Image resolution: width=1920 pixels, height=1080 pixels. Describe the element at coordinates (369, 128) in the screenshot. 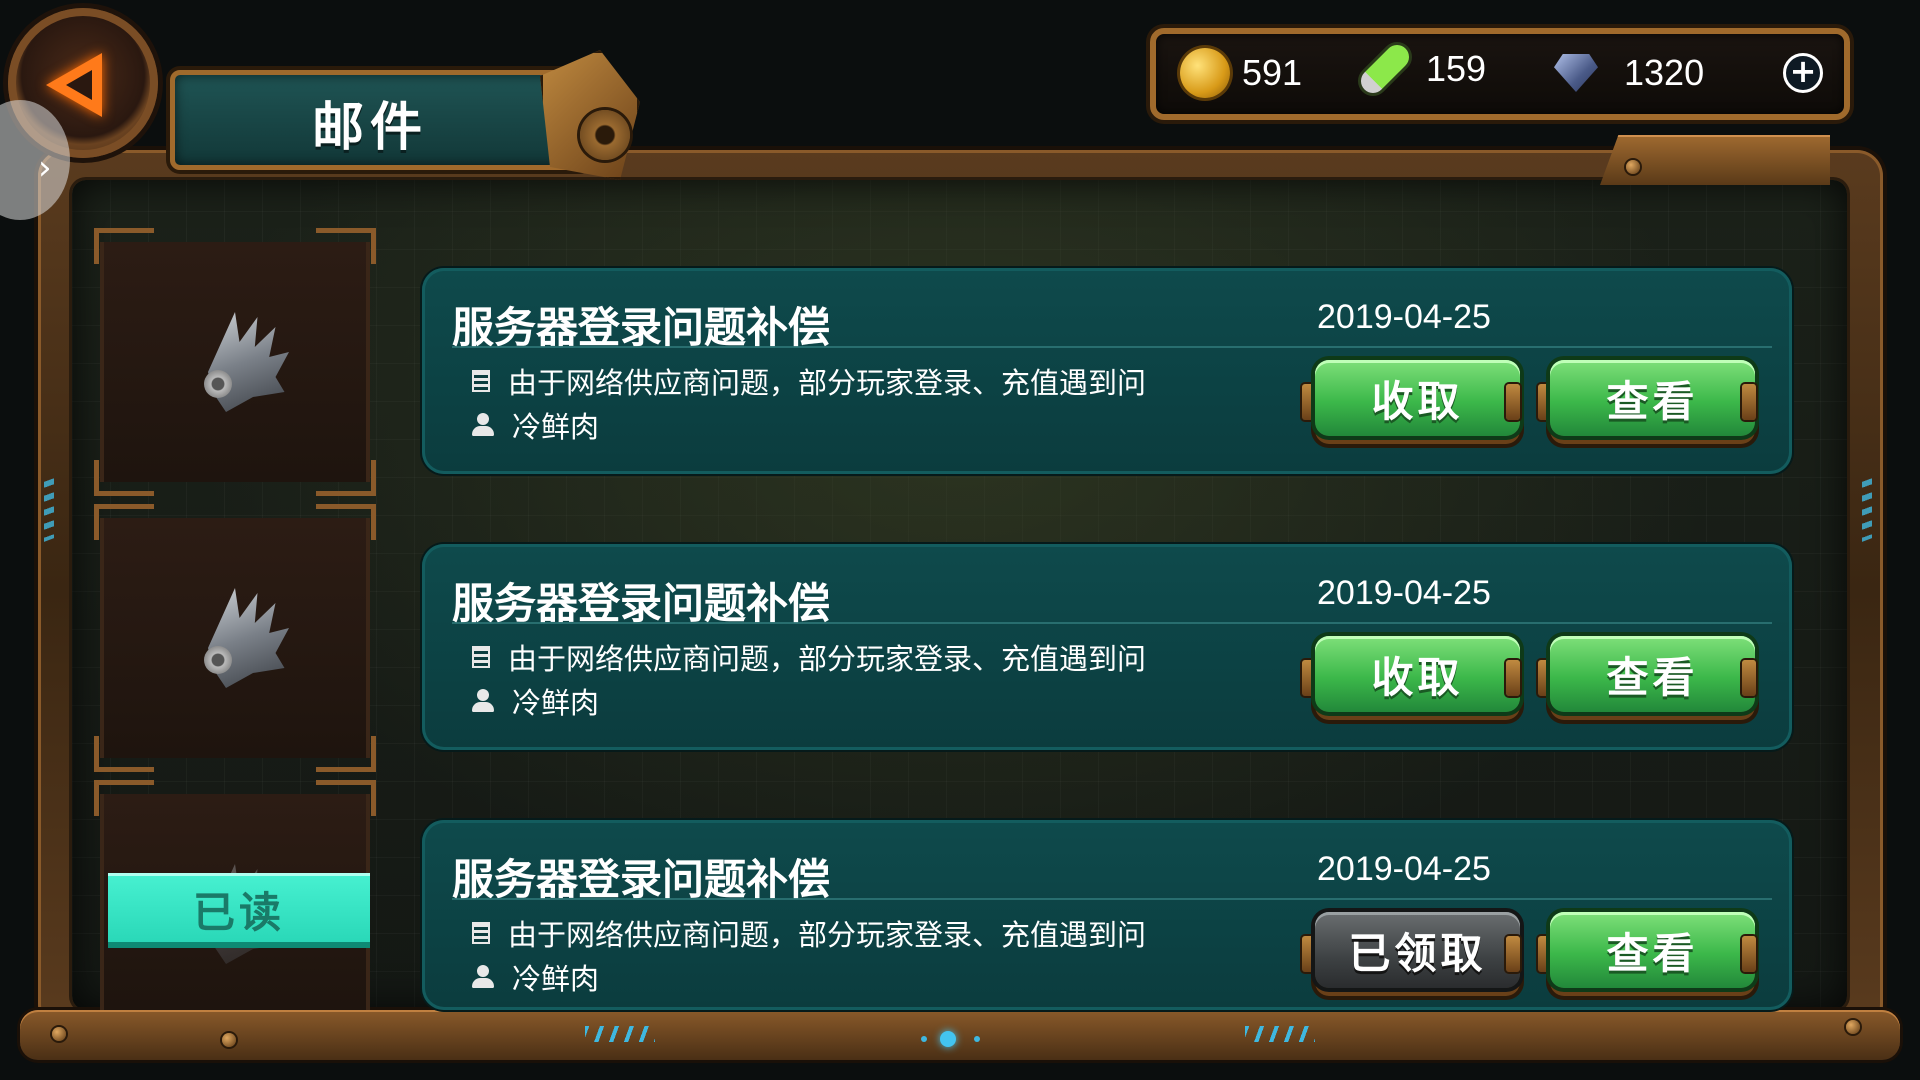

I see `page-title: 邮件` at that location.